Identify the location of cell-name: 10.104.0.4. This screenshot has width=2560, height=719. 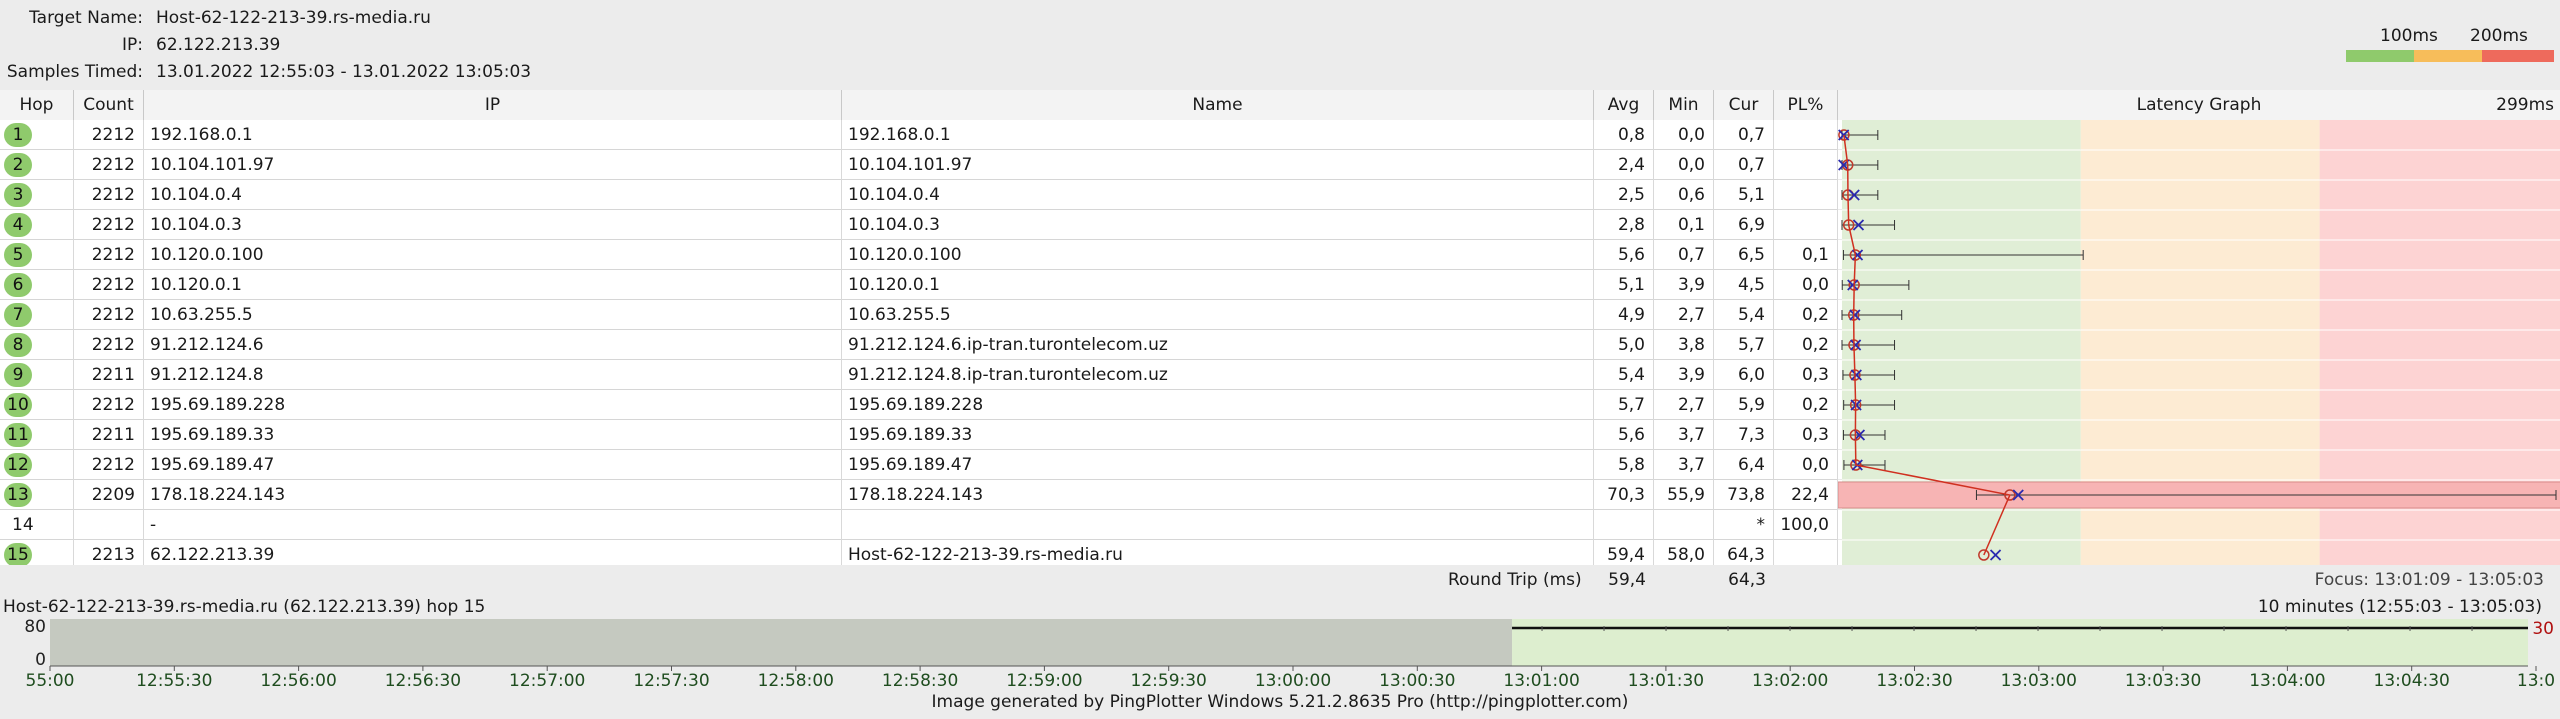
(1218, 195).